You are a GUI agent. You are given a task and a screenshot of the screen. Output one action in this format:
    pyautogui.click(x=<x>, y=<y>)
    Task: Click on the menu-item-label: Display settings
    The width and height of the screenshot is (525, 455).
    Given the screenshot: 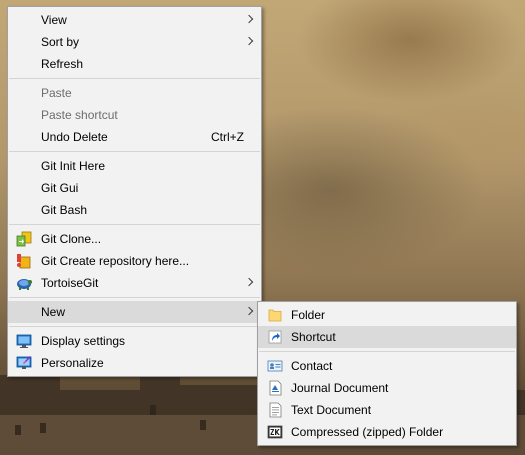 What is the action you would take?
    pyautogui.click(x=83, y=341)
    